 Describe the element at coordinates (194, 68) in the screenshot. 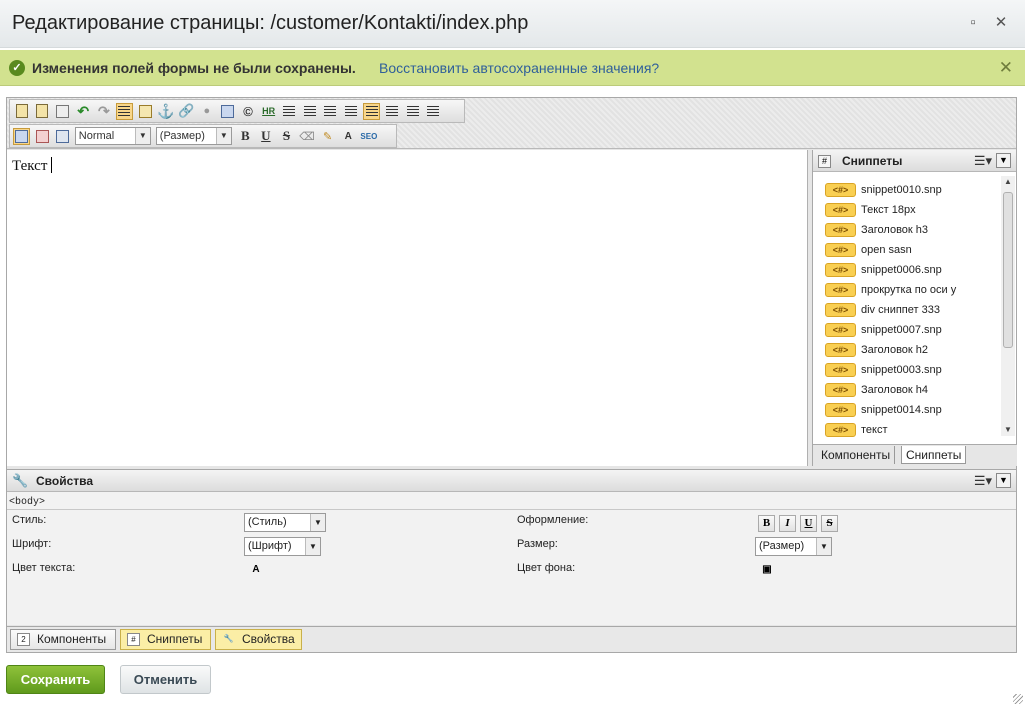

I see `notice-message: Изменения полей формы не были сохранены.` at that location.